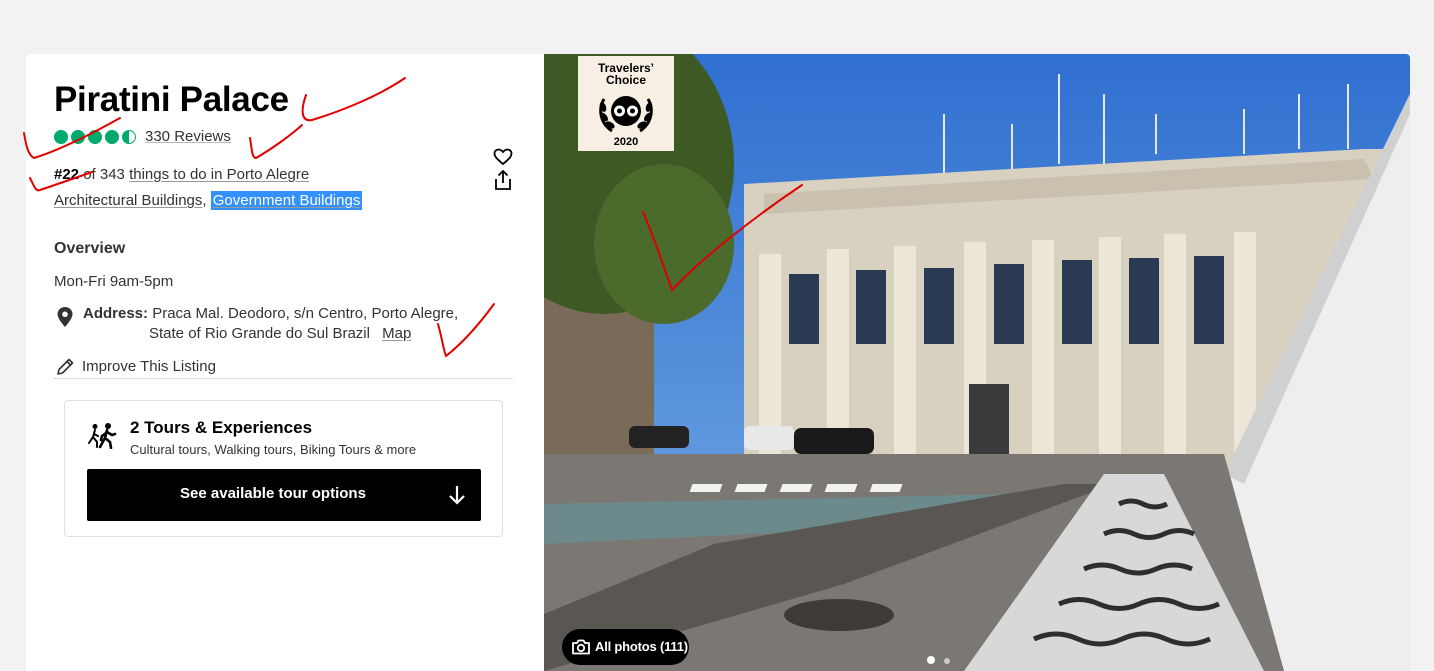 The height and width of the screenshot is (671, 1434). What do you see at coordinates (641, 646) in the screenshot?
I see `all-photos-label: All photos (111)` at bounding box center [641, 646].